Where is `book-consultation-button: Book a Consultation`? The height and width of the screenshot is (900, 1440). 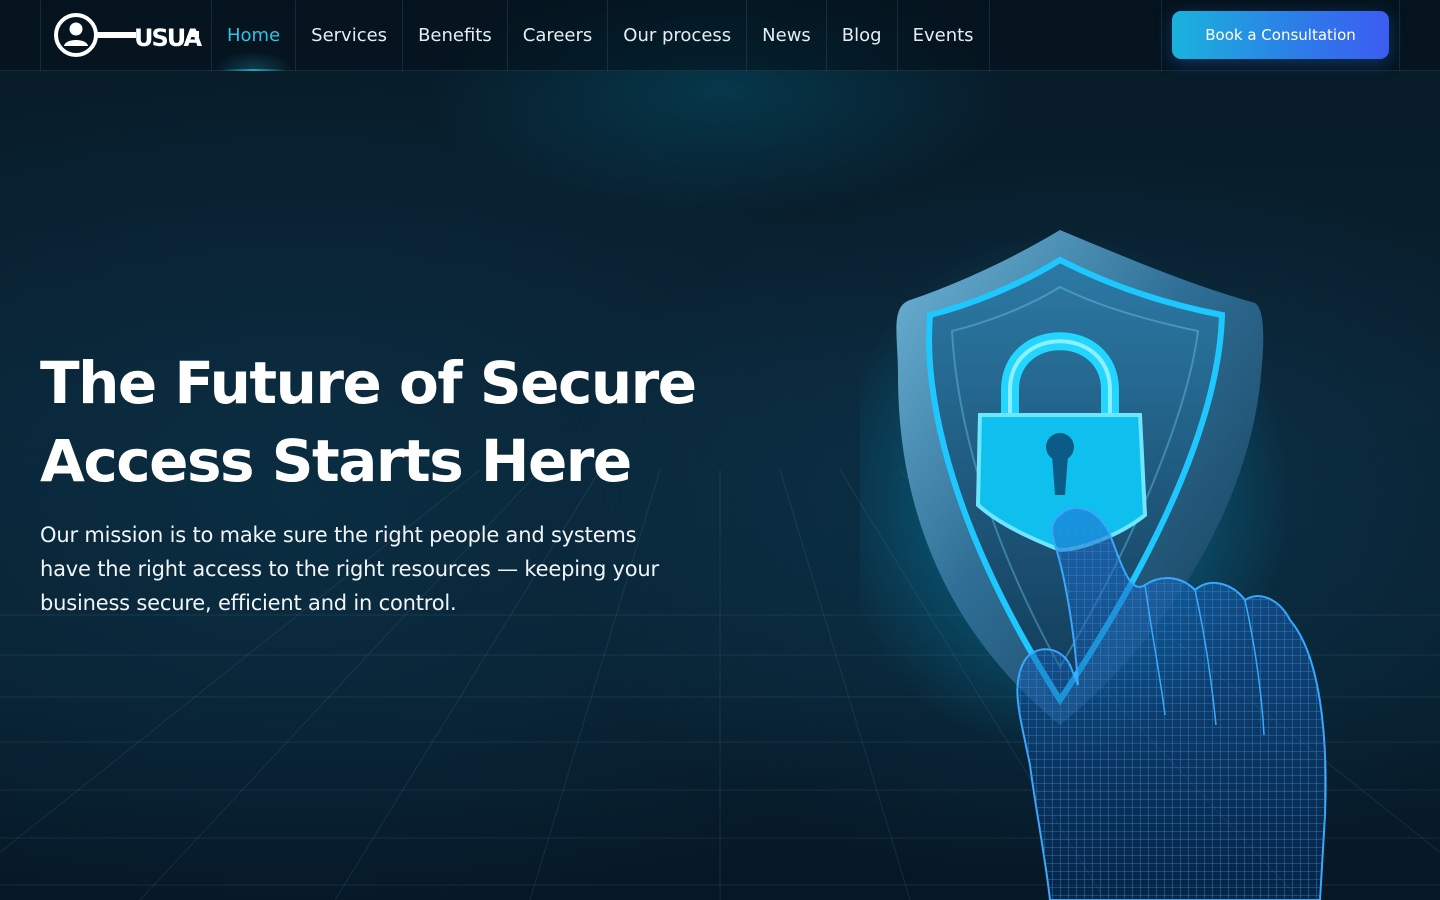
book-consultation-button: Book a Consultation is located at coordinates (1280, 35).